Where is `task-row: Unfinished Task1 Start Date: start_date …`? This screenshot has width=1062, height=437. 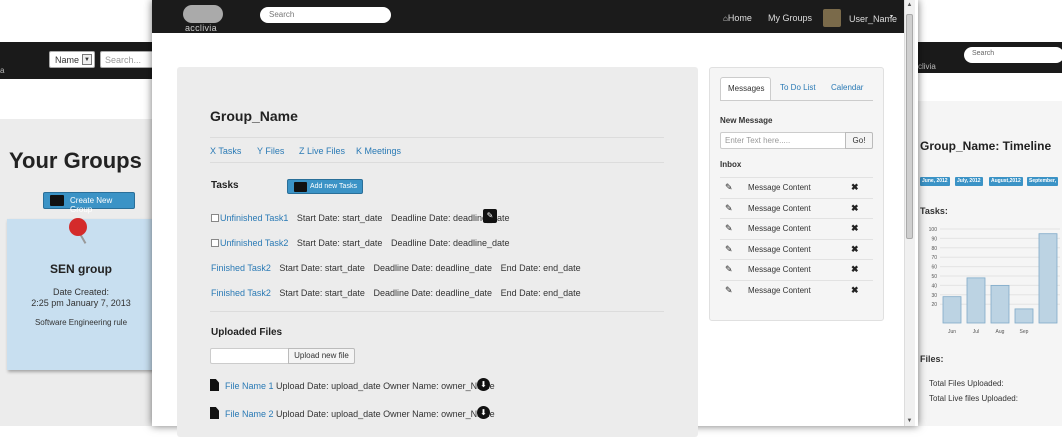 task-row: Unfinished Task1 Start Date: start_date … is located at coordinates (360, 220).